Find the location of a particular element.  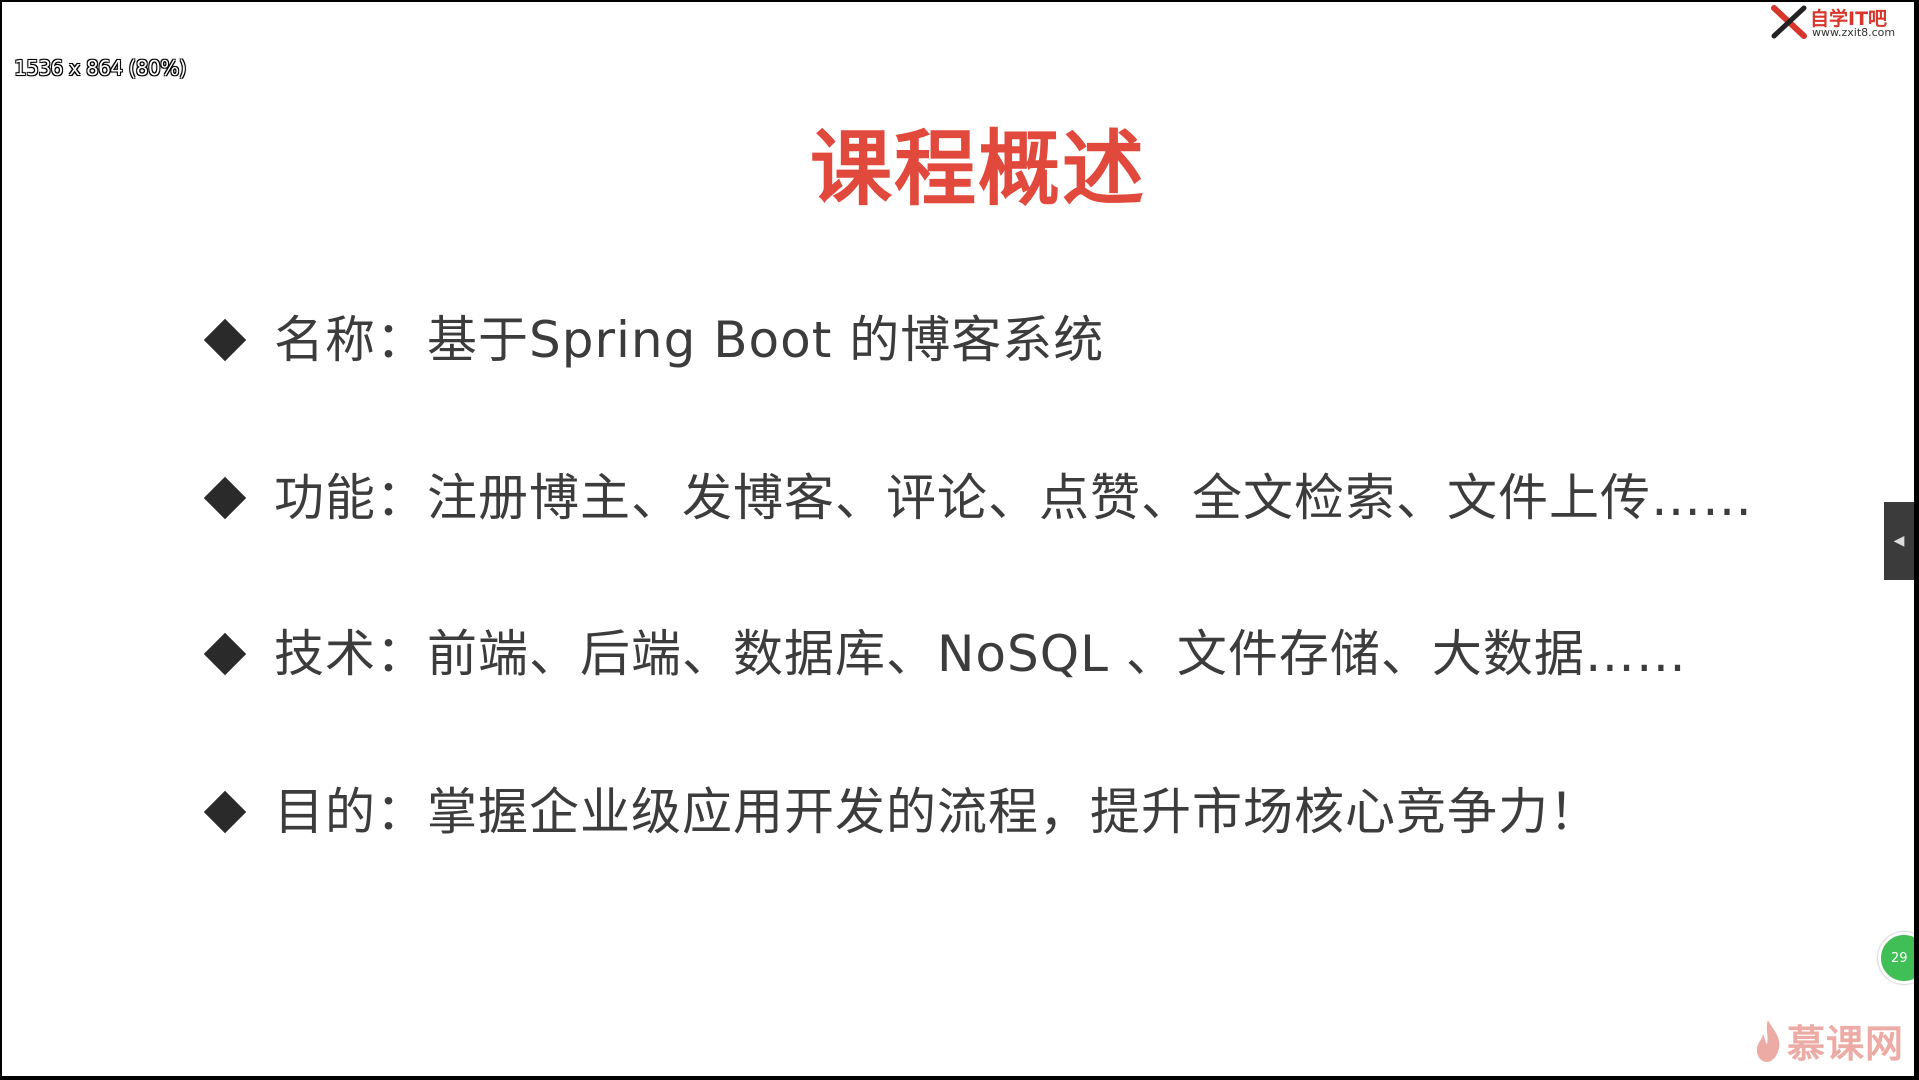

side-panel-toggle-button: ◀ is located at coordinates (1899, 541).